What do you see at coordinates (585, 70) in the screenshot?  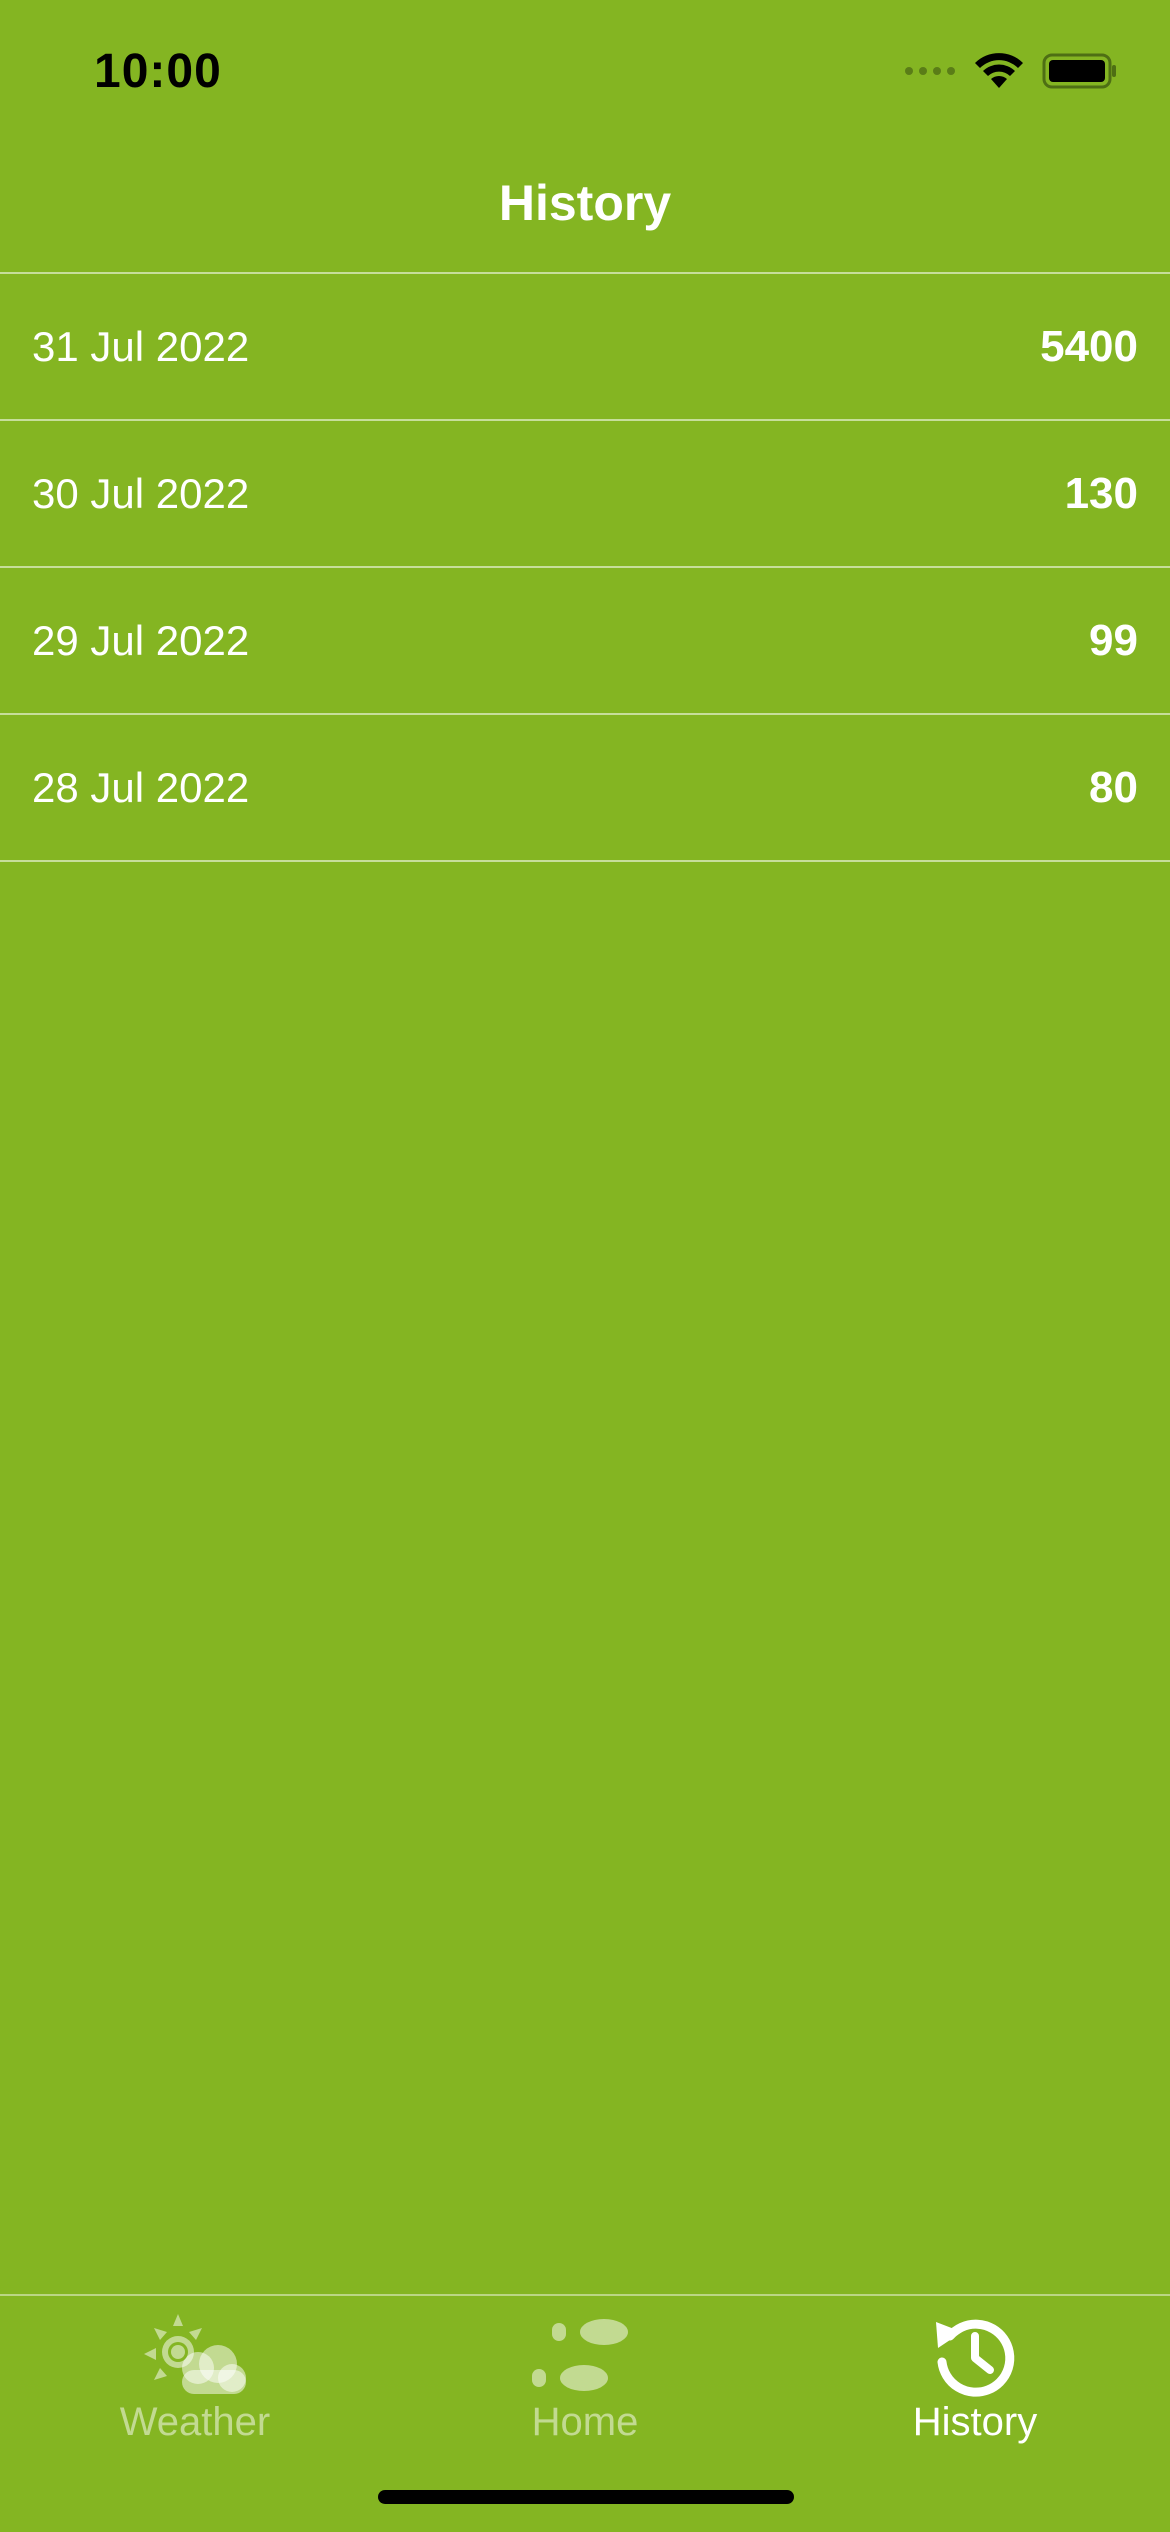 I see `status-bar: 10:00` at bounding box center [585, 70].